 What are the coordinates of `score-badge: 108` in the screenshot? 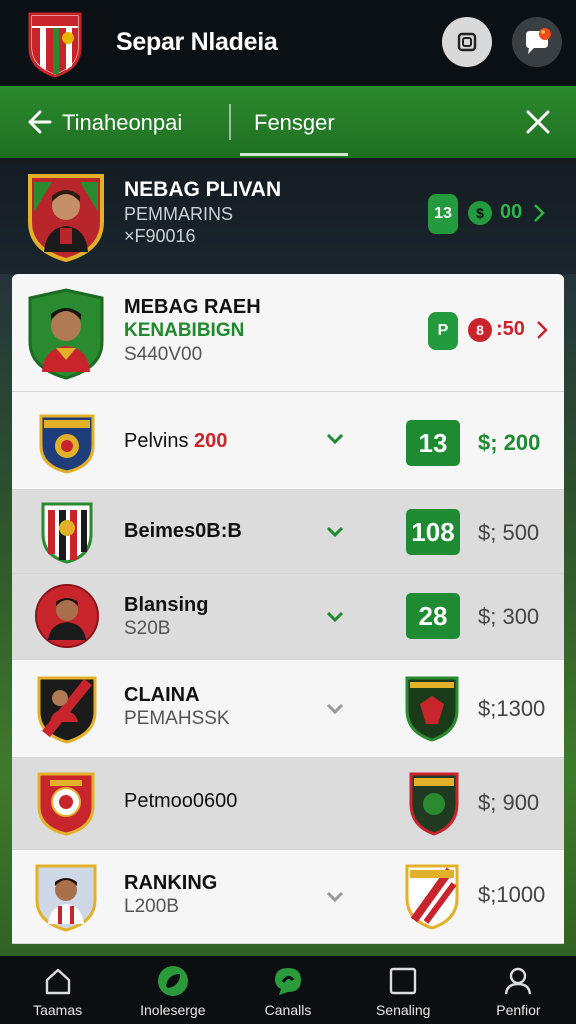 It's located at (433, 532).